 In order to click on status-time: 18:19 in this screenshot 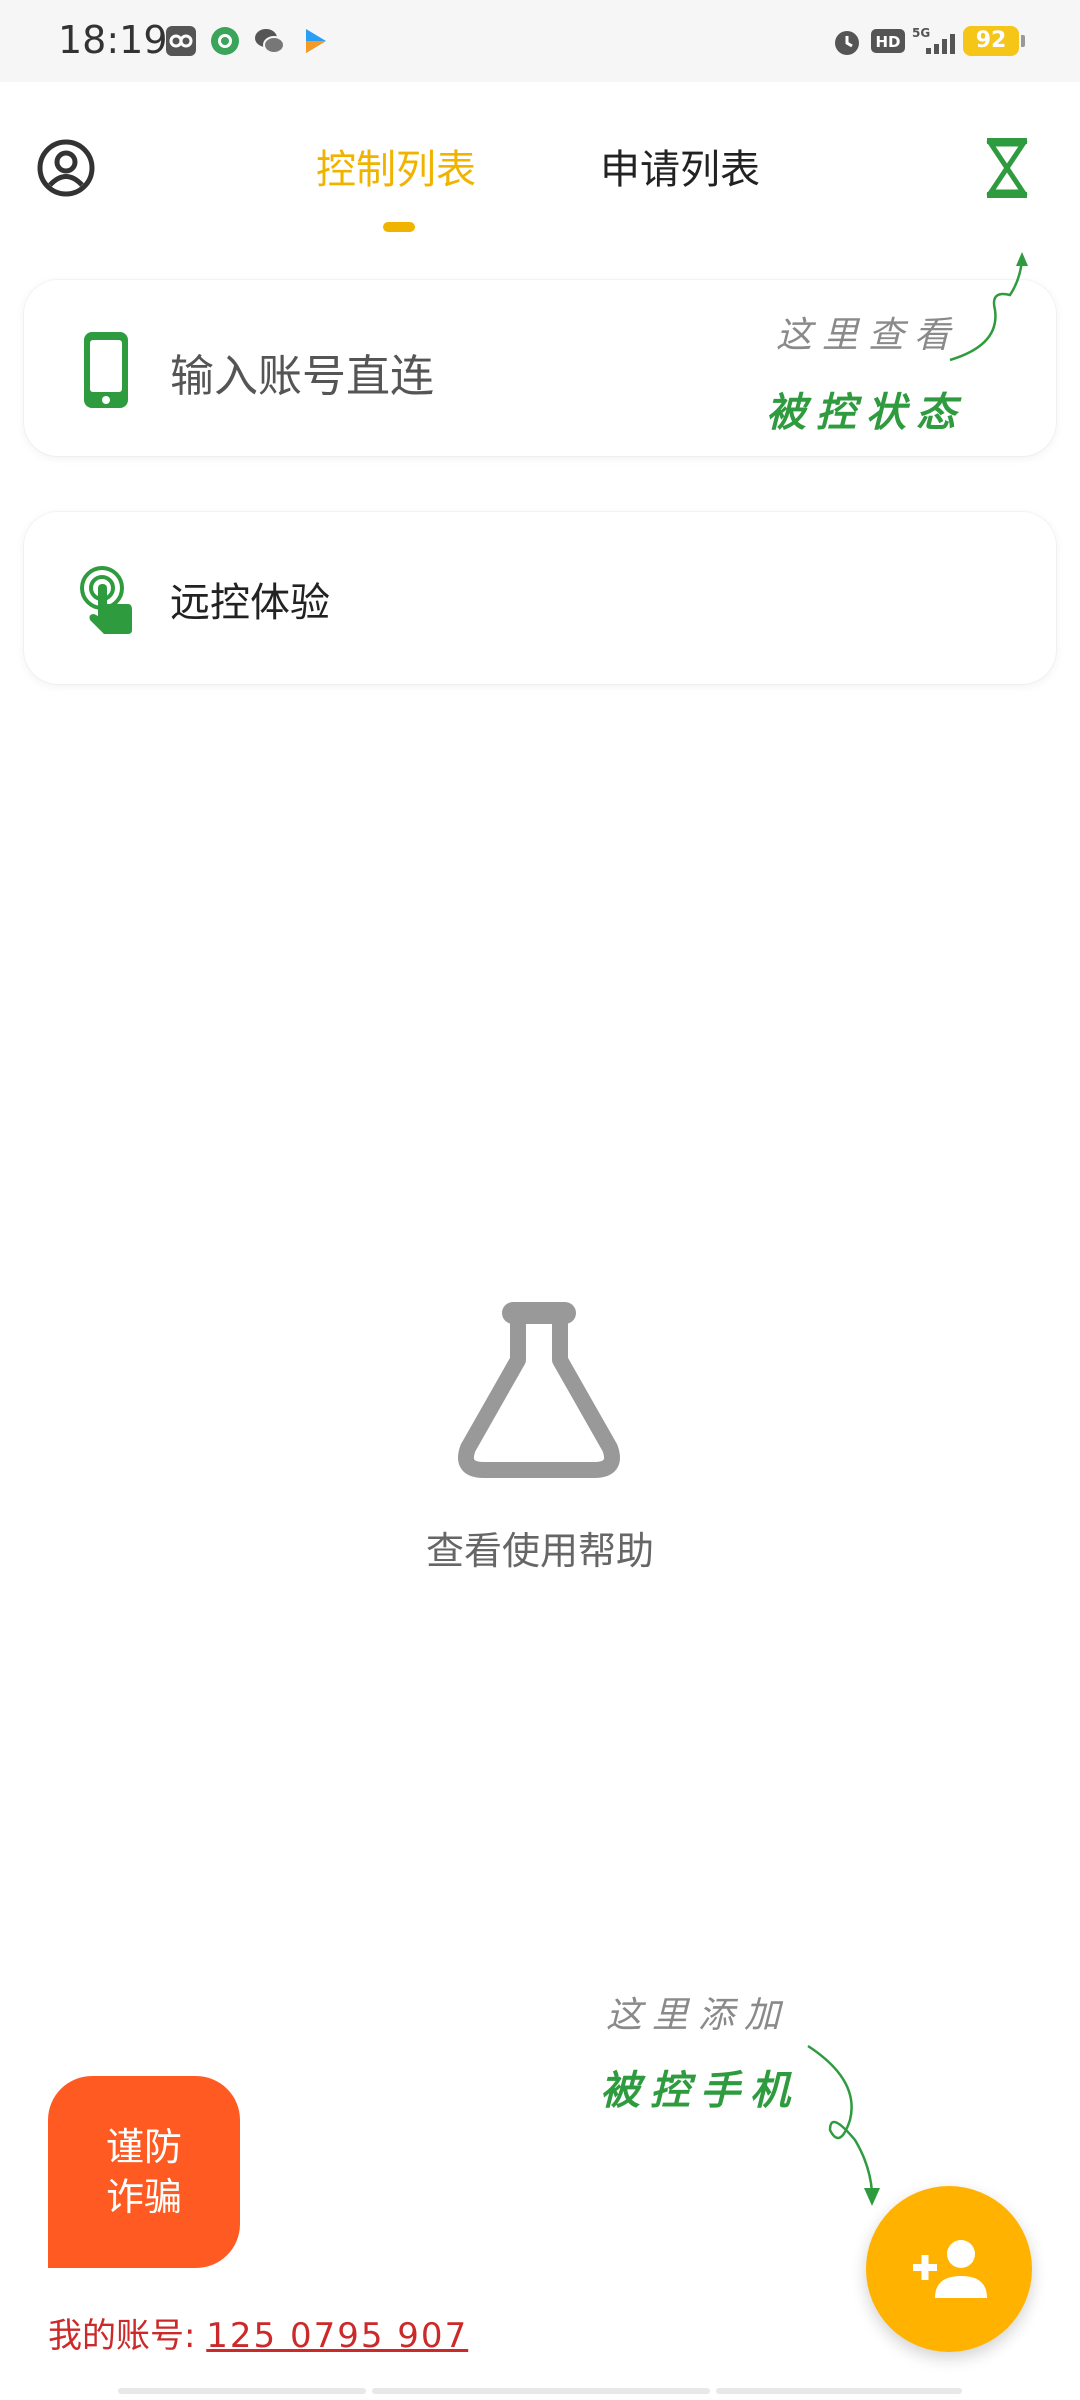, I will do `click(113, 40)`.